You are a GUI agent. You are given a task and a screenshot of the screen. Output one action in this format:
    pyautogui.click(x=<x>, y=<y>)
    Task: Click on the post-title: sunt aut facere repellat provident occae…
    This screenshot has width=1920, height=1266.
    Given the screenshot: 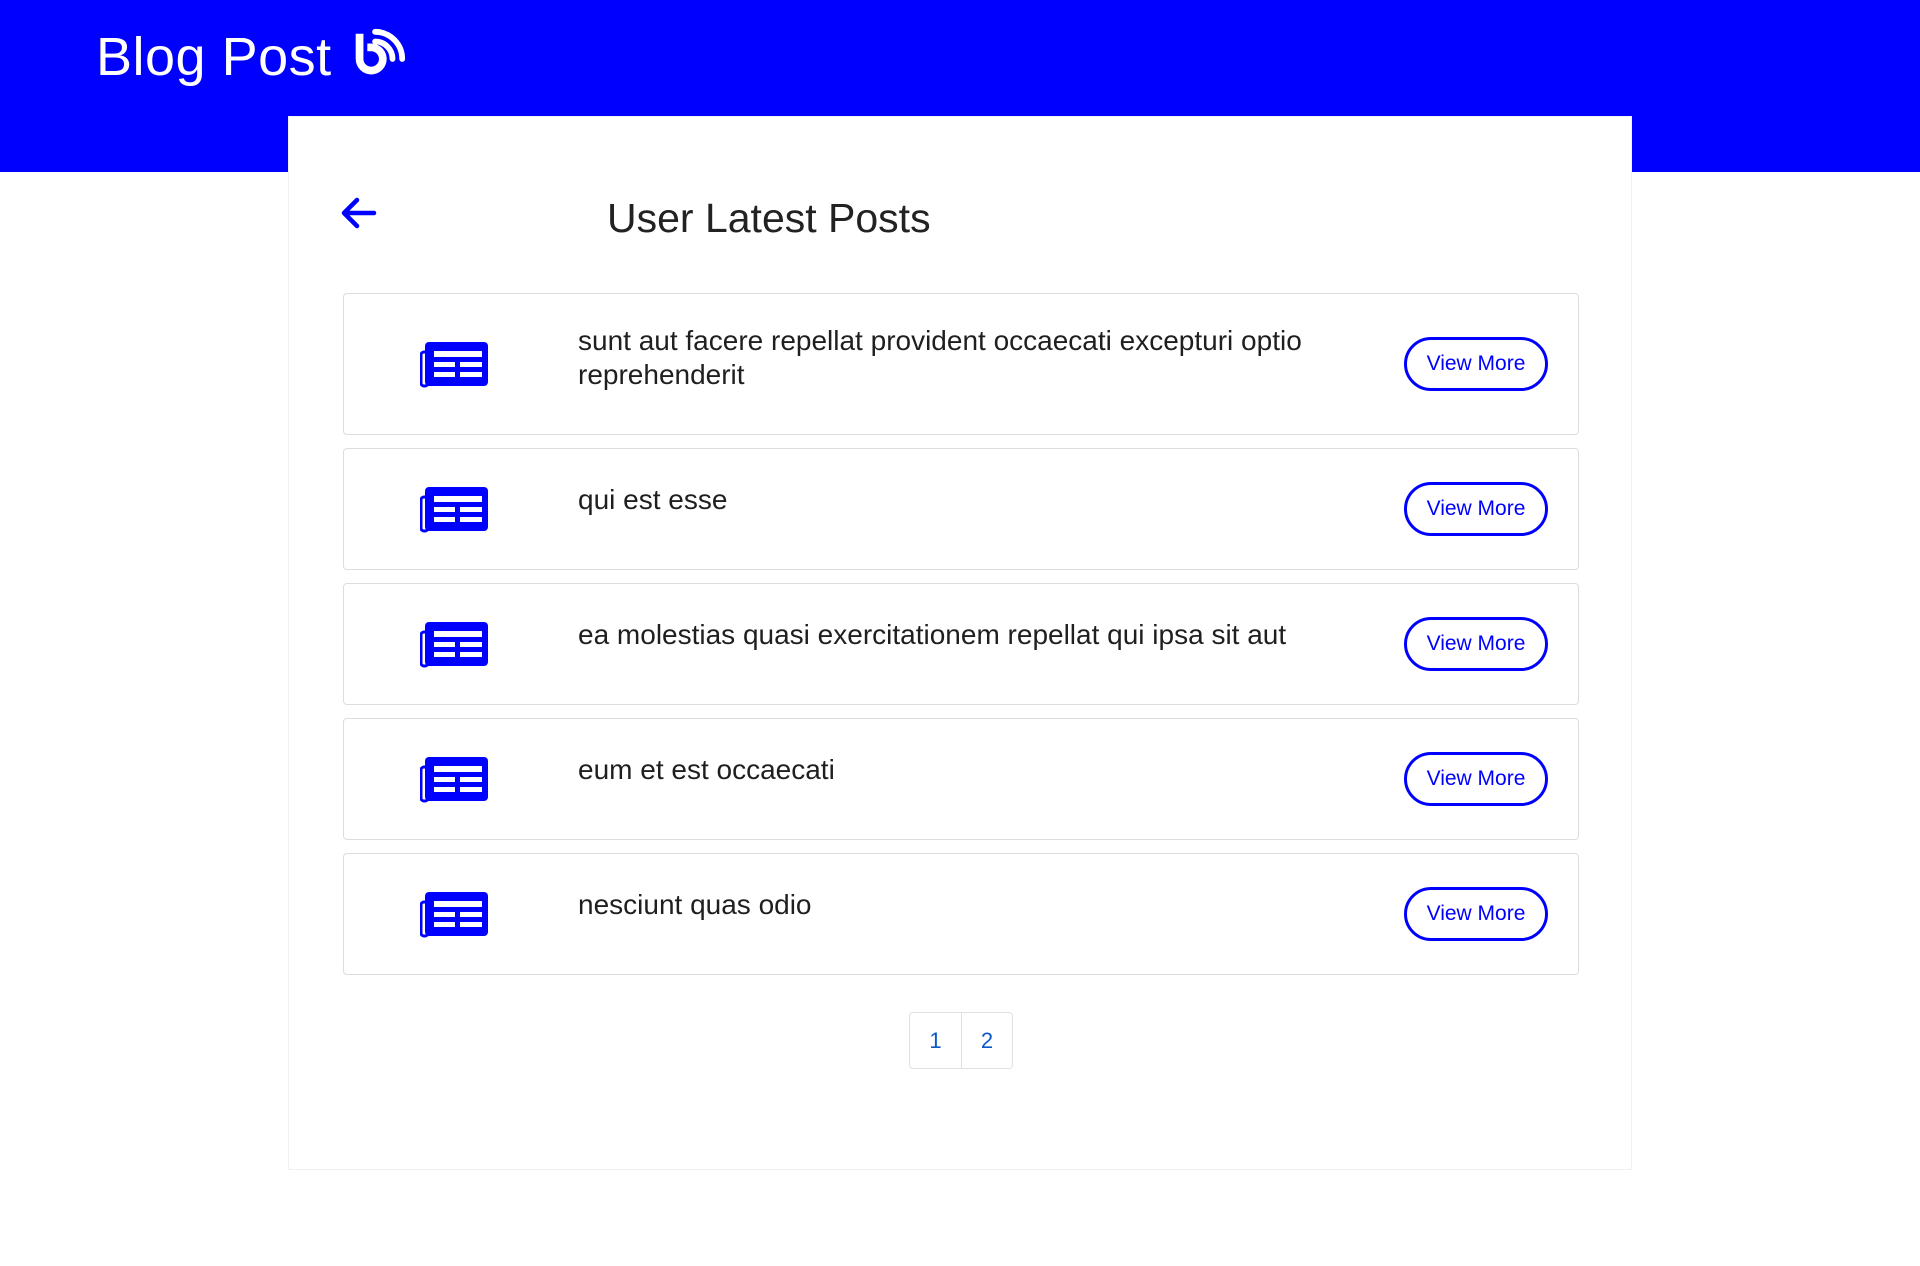 What is the action you would take?
    pyautogui.click(x=940, y=357)
    